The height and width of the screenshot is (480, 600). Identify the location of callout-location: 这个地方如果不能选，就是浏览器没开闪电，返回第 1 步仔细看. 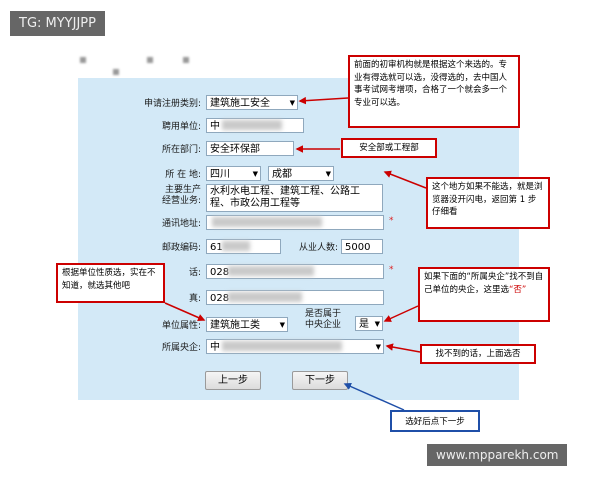
(488, 203).